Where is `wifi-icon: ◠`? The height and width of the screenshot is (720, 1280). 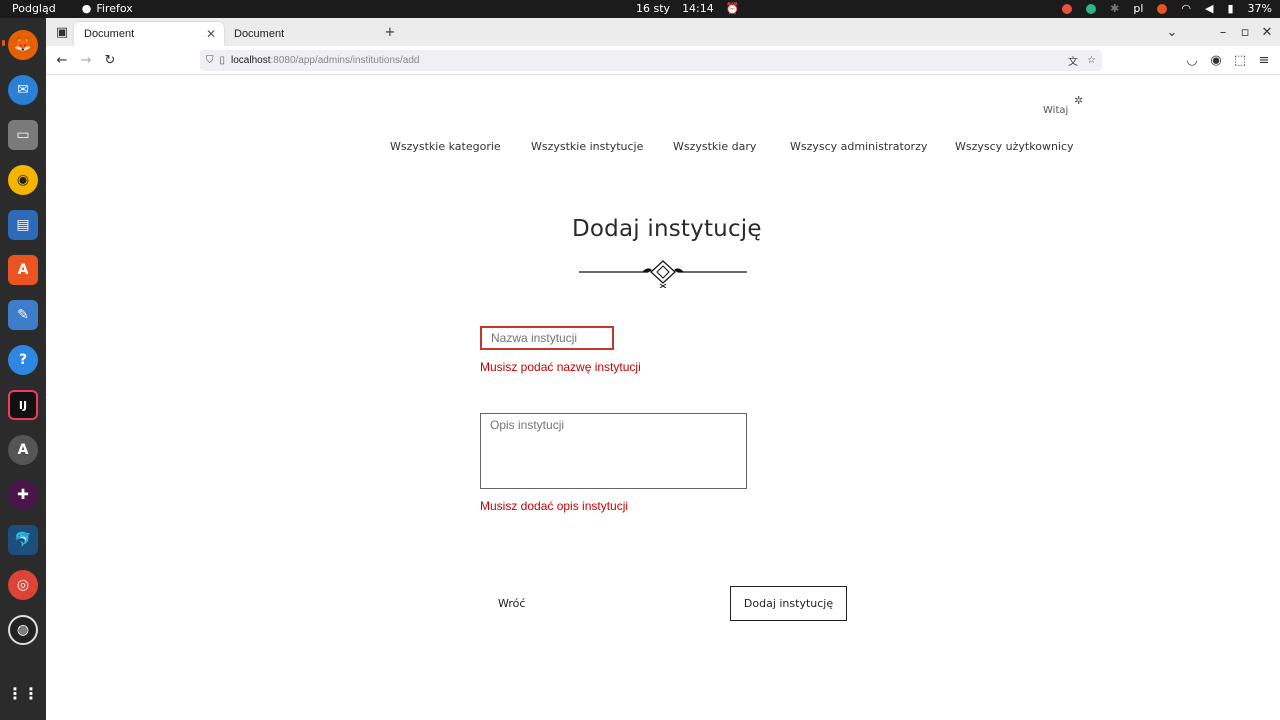
wifi-icon: ◠ is located at coordinates (1186, 8).